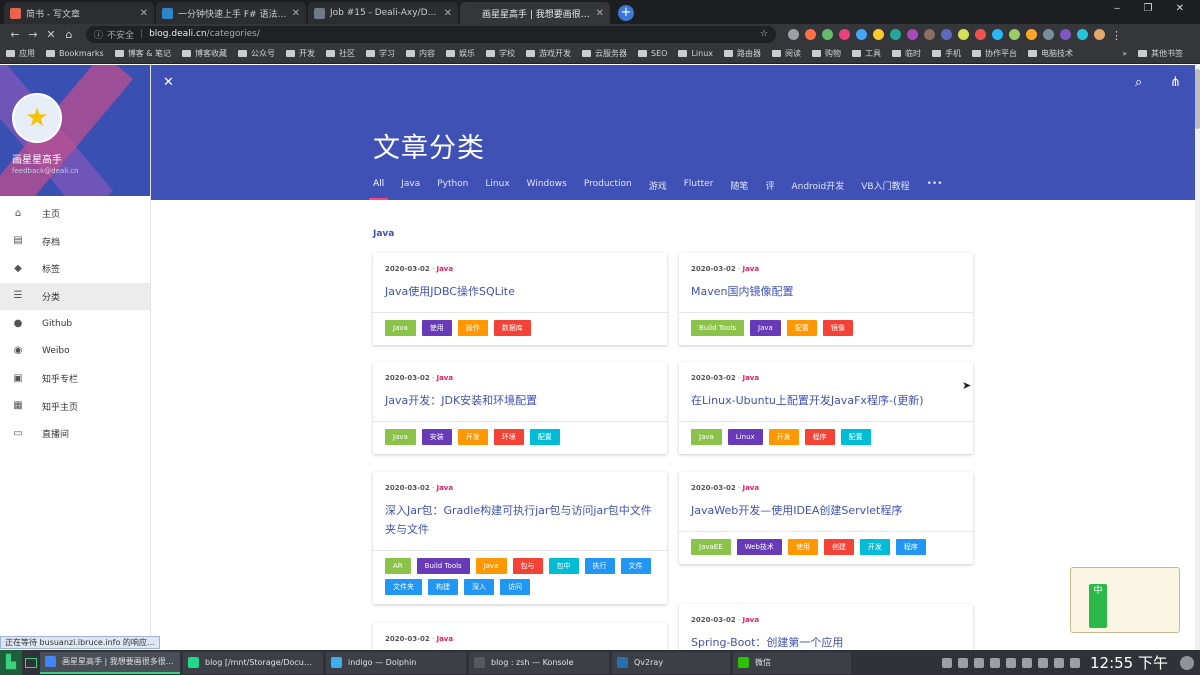 This screenshot has height=675, width=1200. I want to click on home-icon: ⌂, so click(69, 34).